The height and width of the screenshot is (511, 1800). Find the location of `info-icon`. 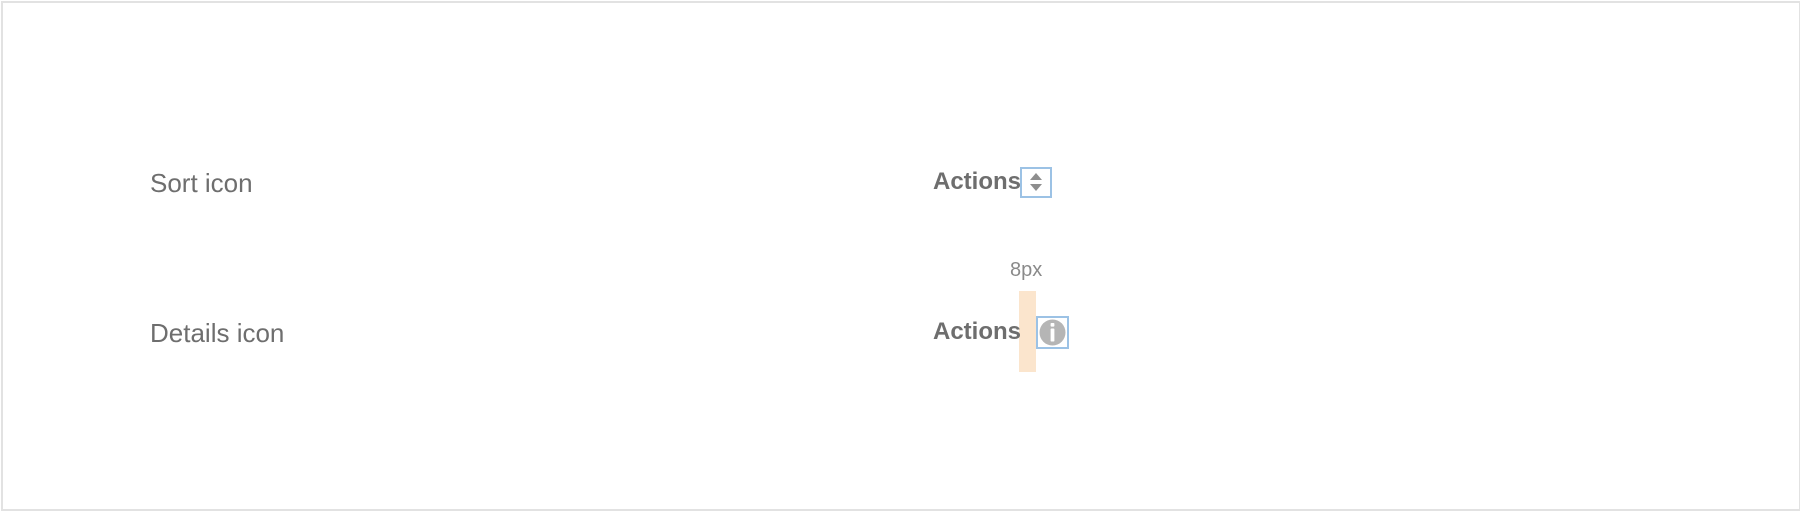

info-icon is located at coordinates (1052, 332).